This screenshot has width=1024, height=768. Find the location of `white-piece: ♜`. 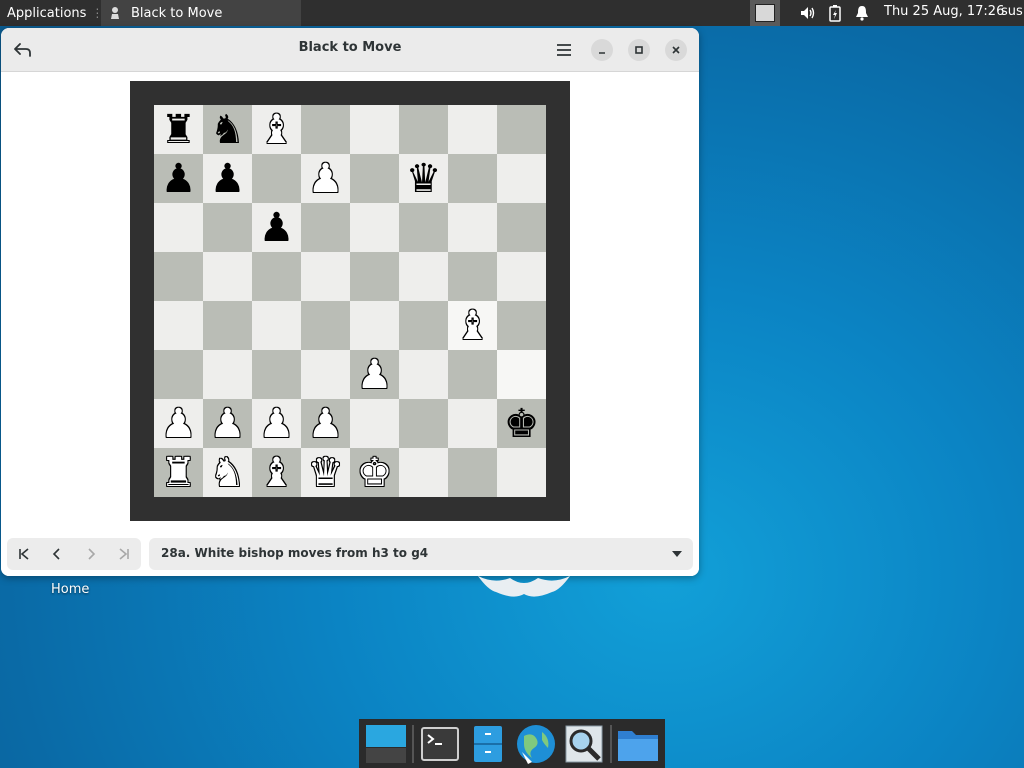

white-piece: ♜ is located at coordinates (179, 473).